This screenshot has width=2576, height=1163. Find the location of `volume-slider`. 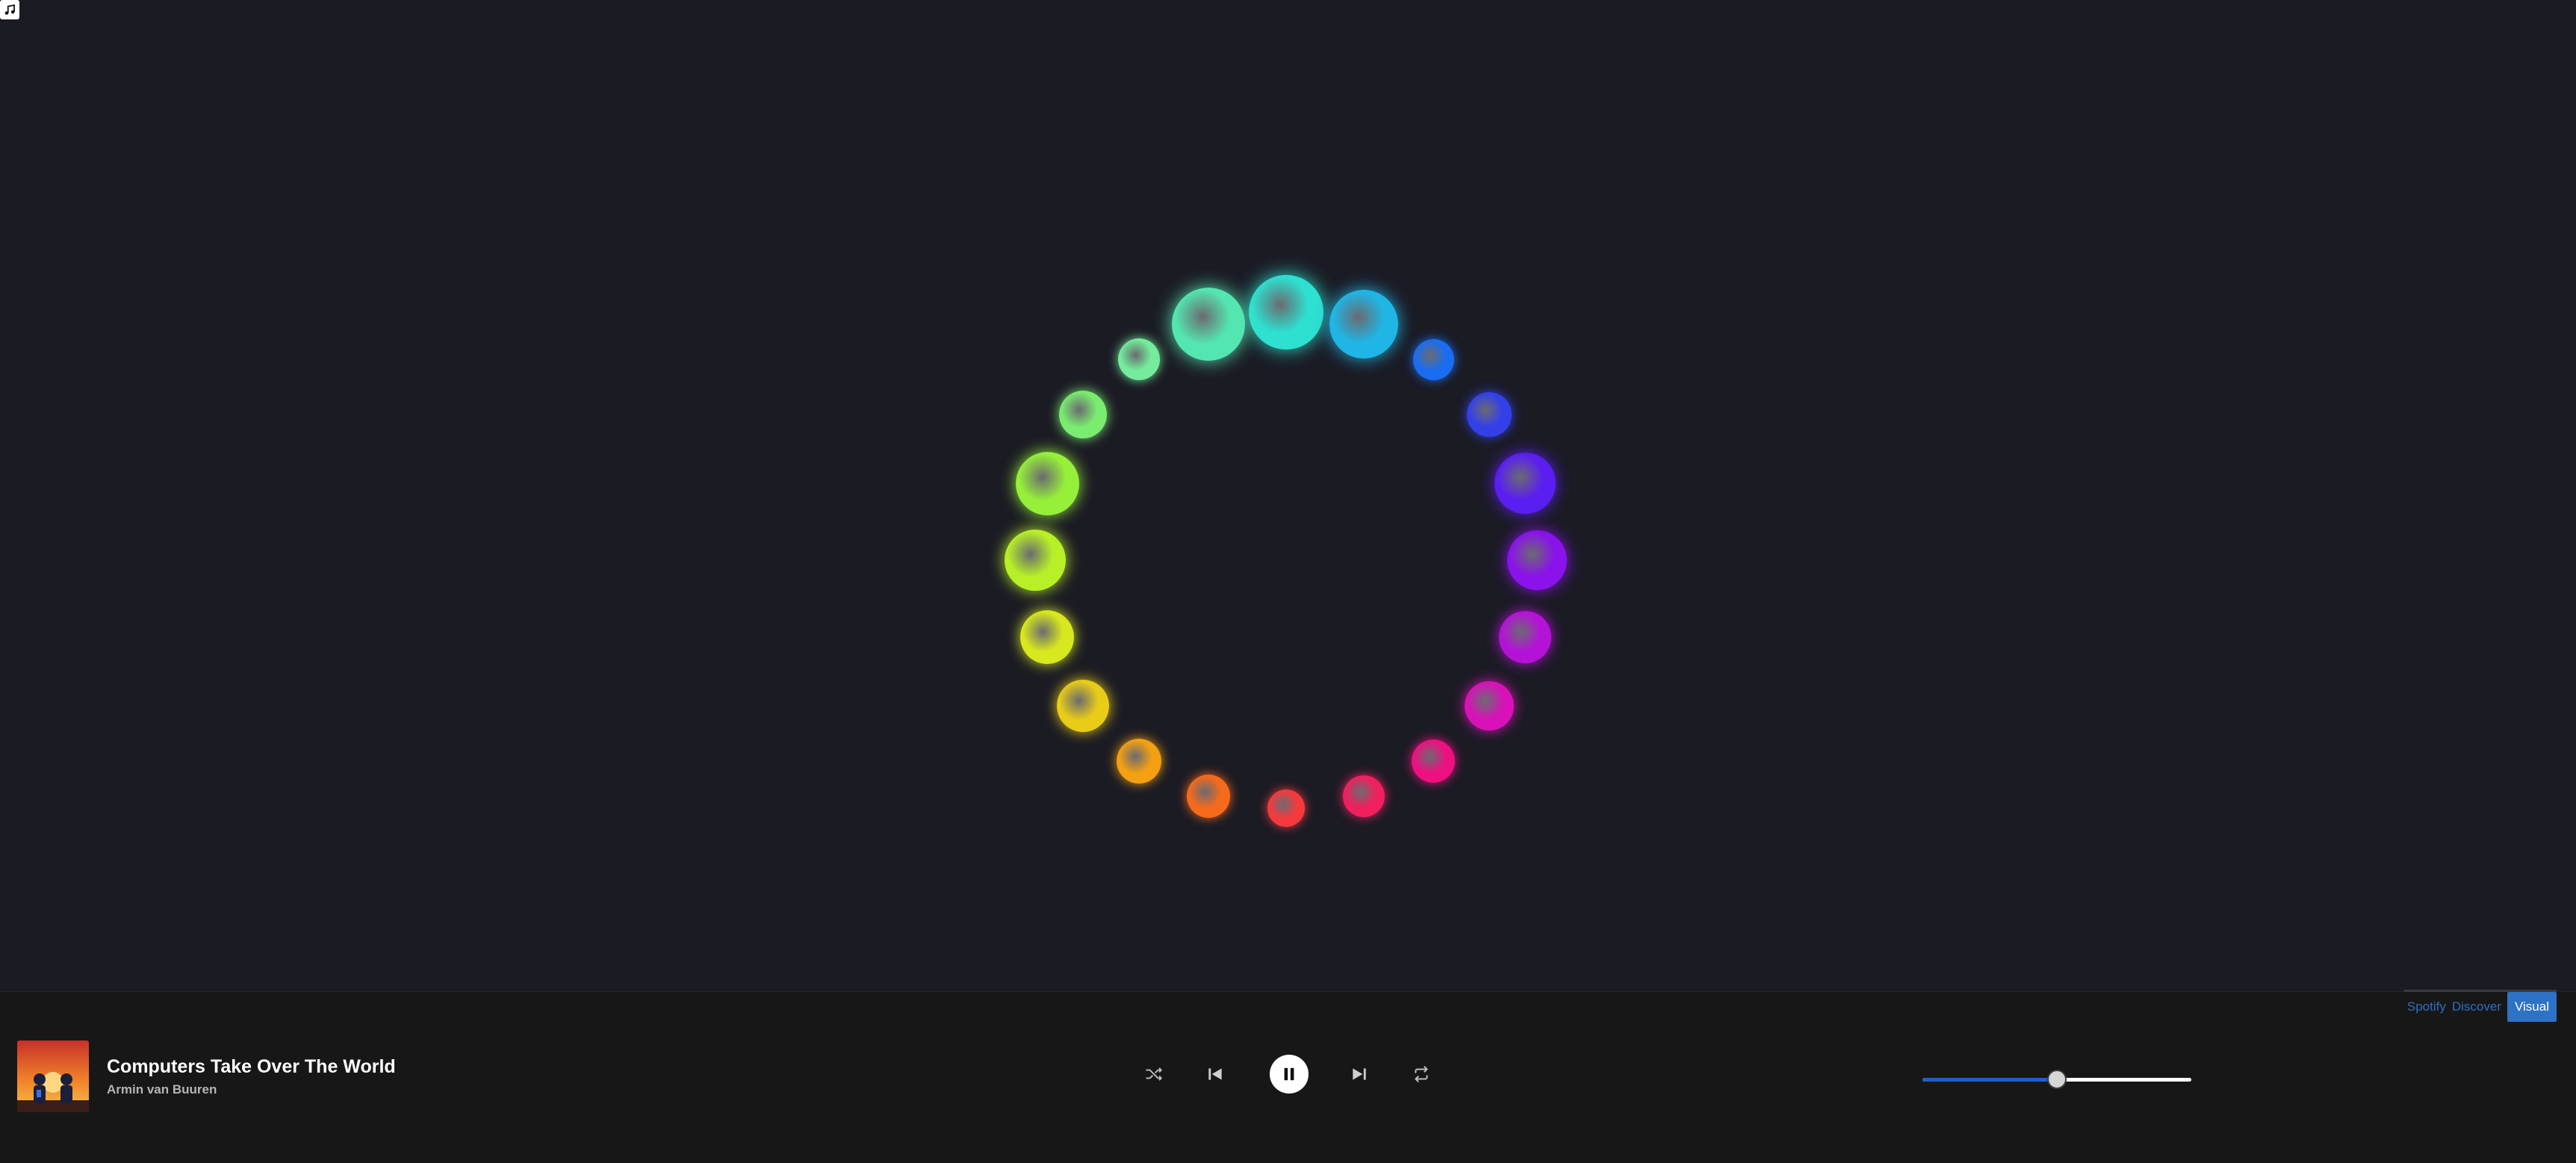

volume-slider is located at coordinates (2056, 1079).